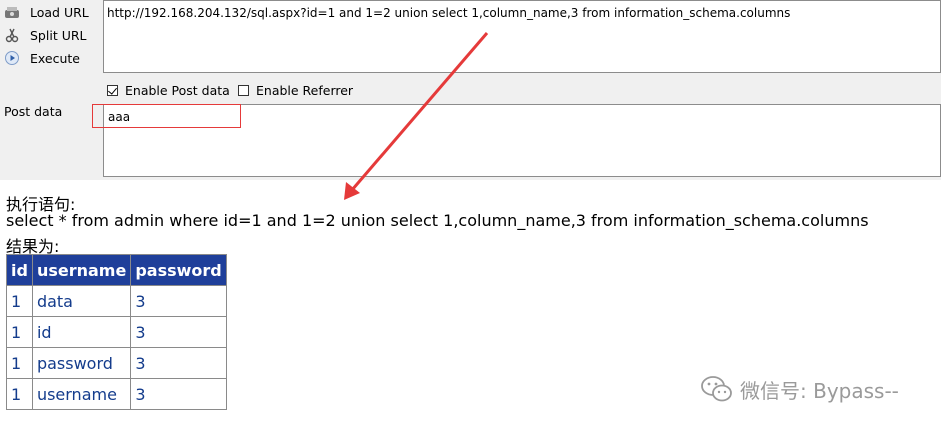 Image resolution: width=941 pixels, height=434 pixels. I want to click on enable-referrer-label: Enable Referrer, so click(305, 90).